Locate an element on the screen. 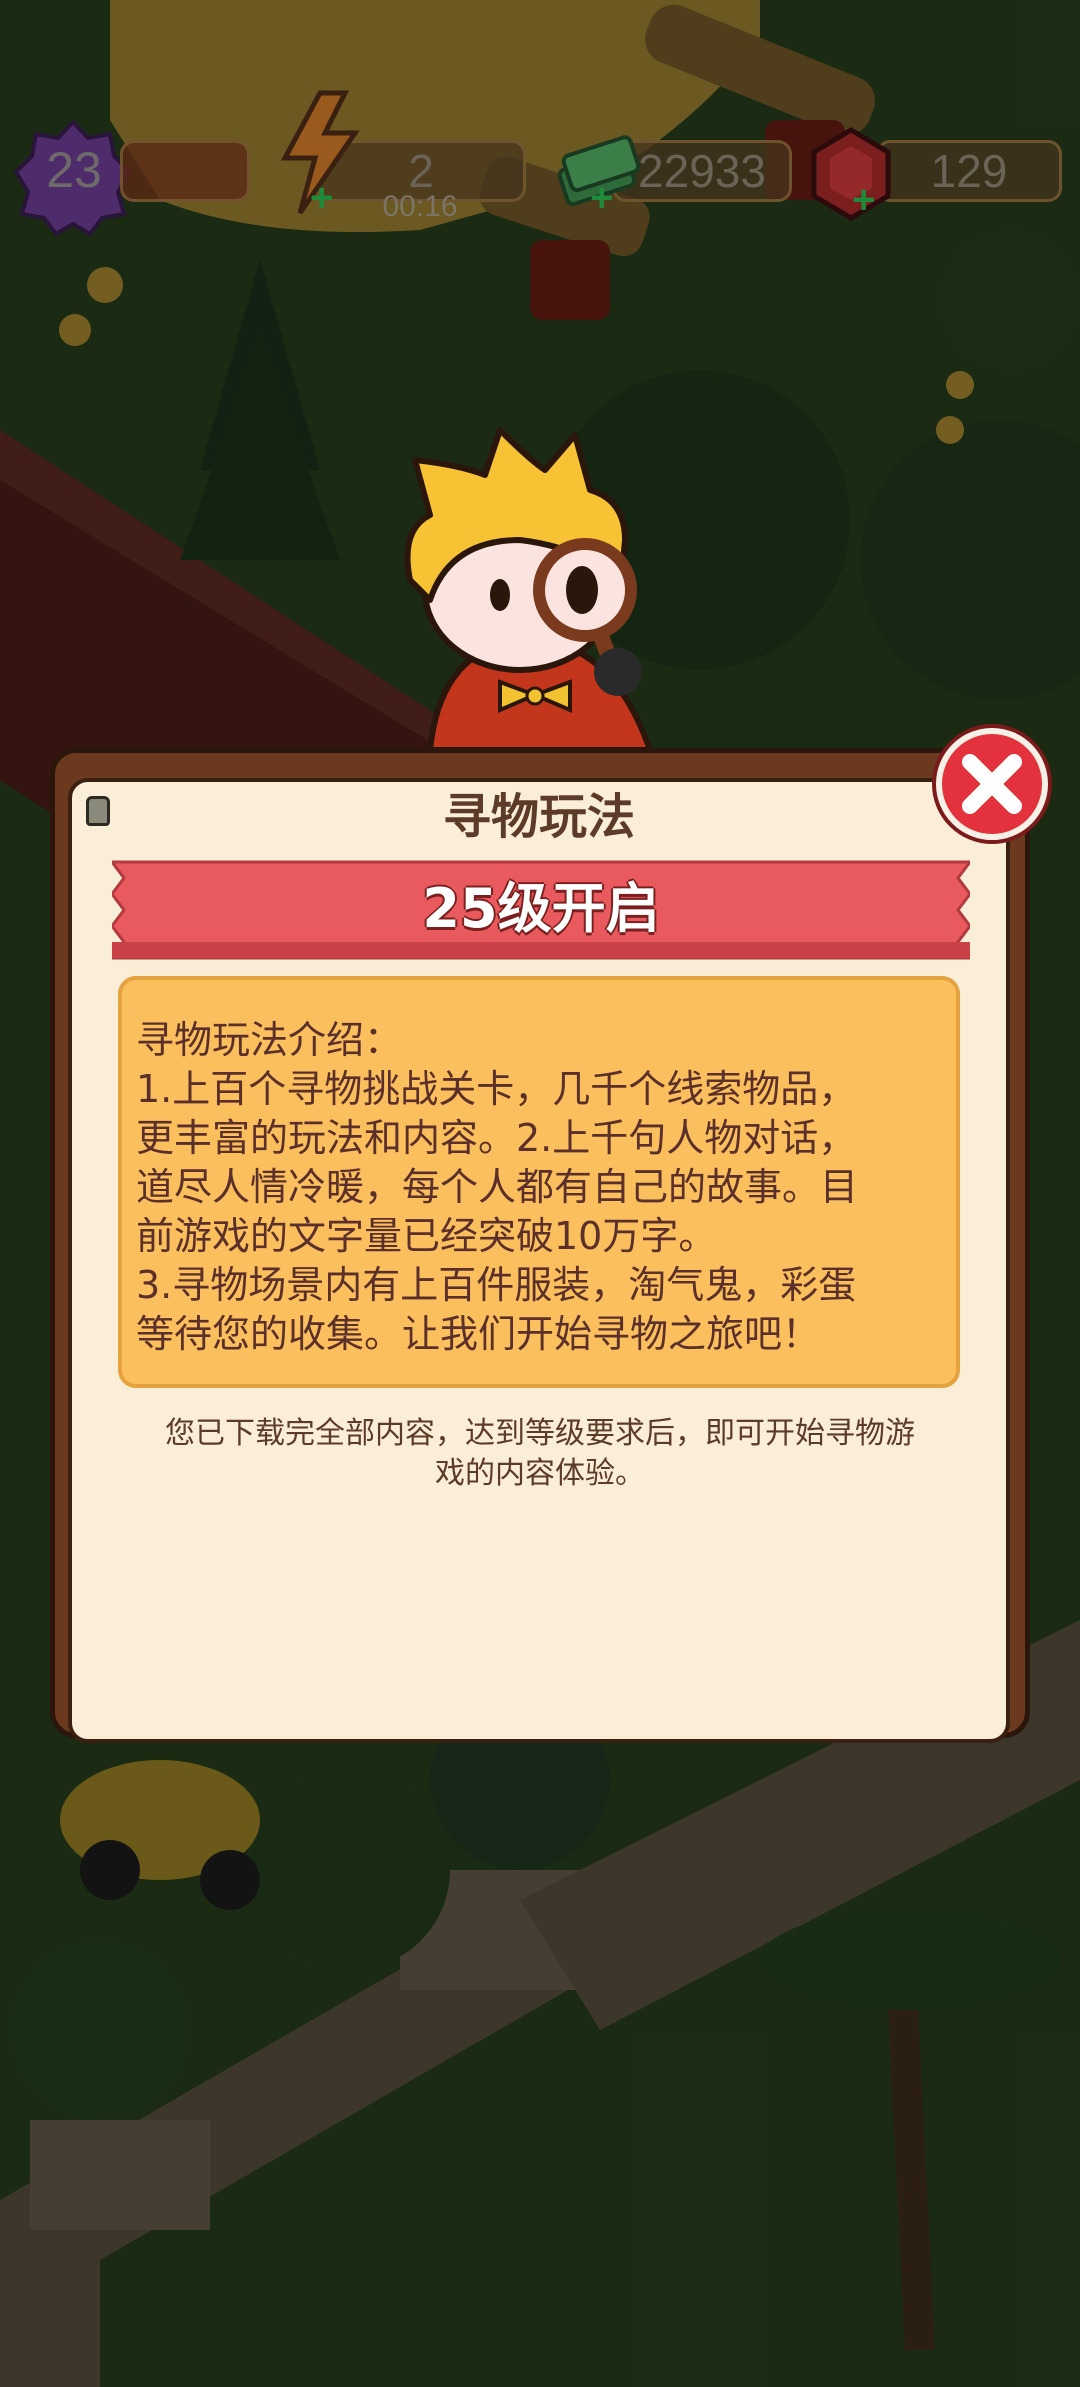  ruby-gem-icon is located at coordinates (851, 174).